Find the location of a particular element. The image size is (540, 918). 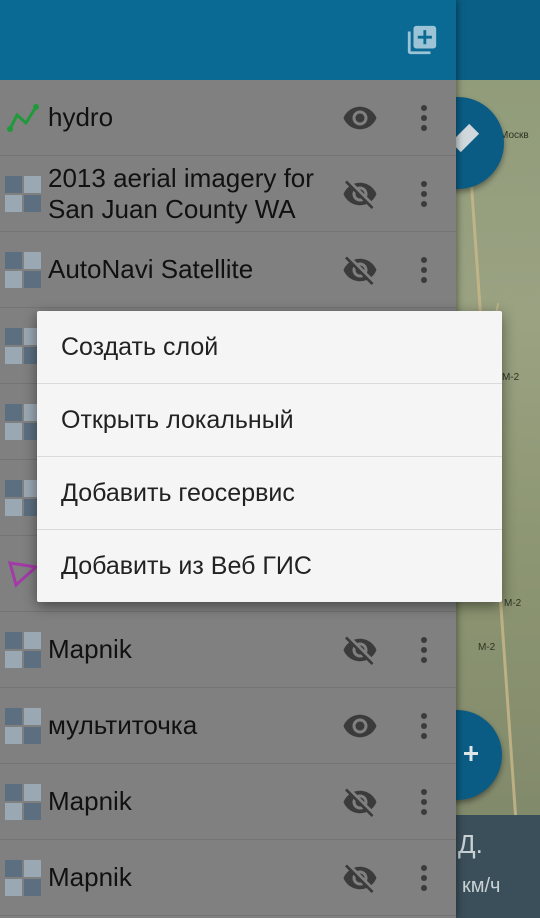

menu-item: Добавить геосервис is located at coordinates (269, 493).